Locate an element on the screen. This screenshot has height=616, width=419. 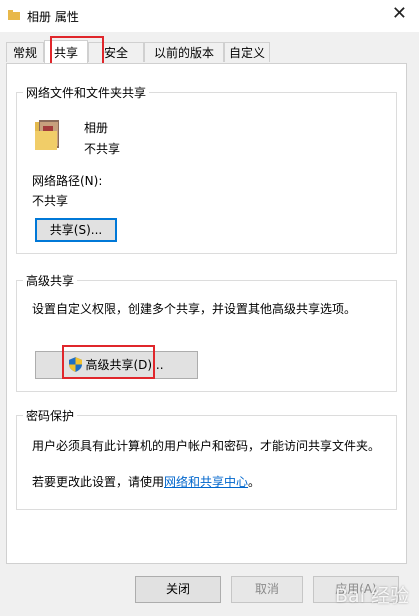
tab-general: 常规 is located at coordinates (25, 52).